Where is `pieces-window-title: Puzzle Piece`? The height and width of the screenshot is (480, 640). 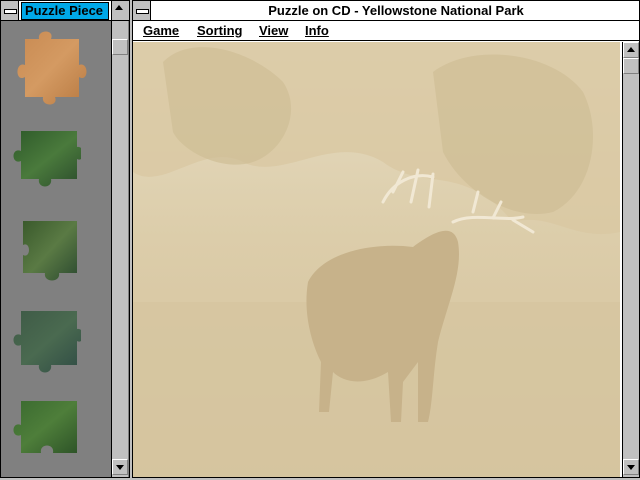 pieces-window-title: Puzzle Piece is located at coordinates (65, 11).